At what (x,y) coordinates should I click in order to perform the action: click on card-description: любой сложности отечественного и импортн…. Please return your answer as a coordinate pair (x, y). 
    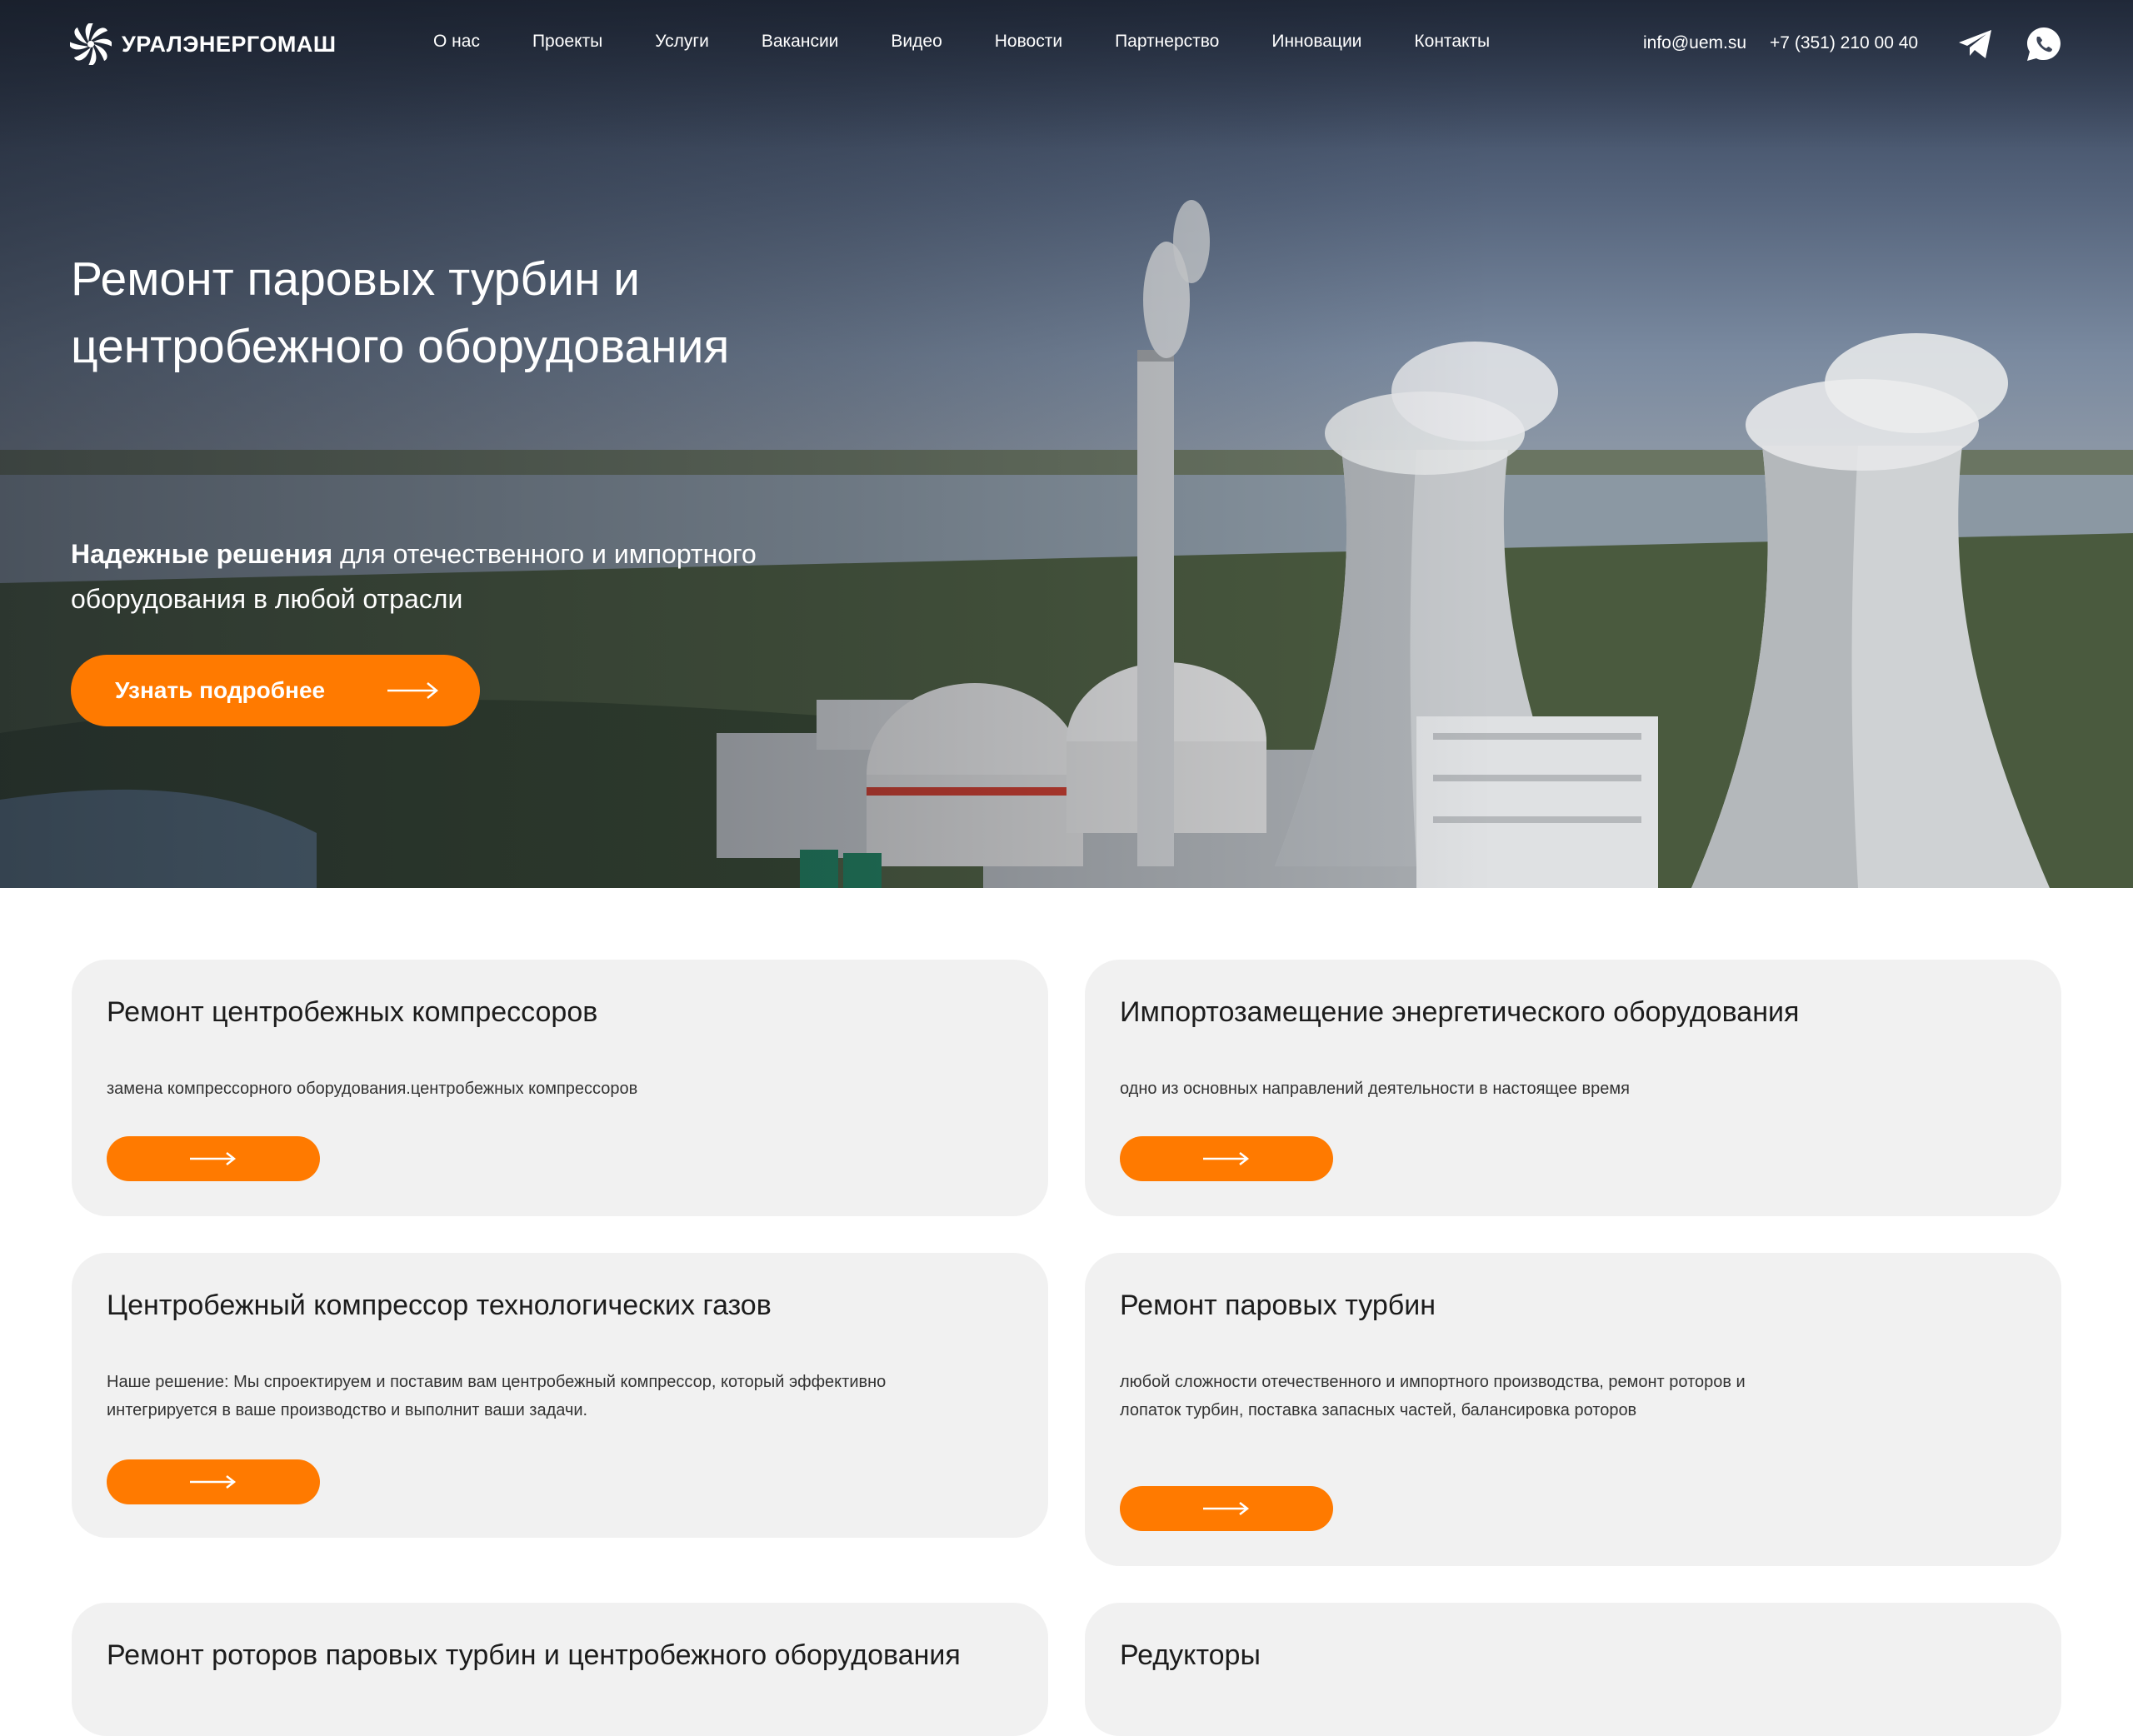
    Looking at the image, I should click on (1433, 1396).